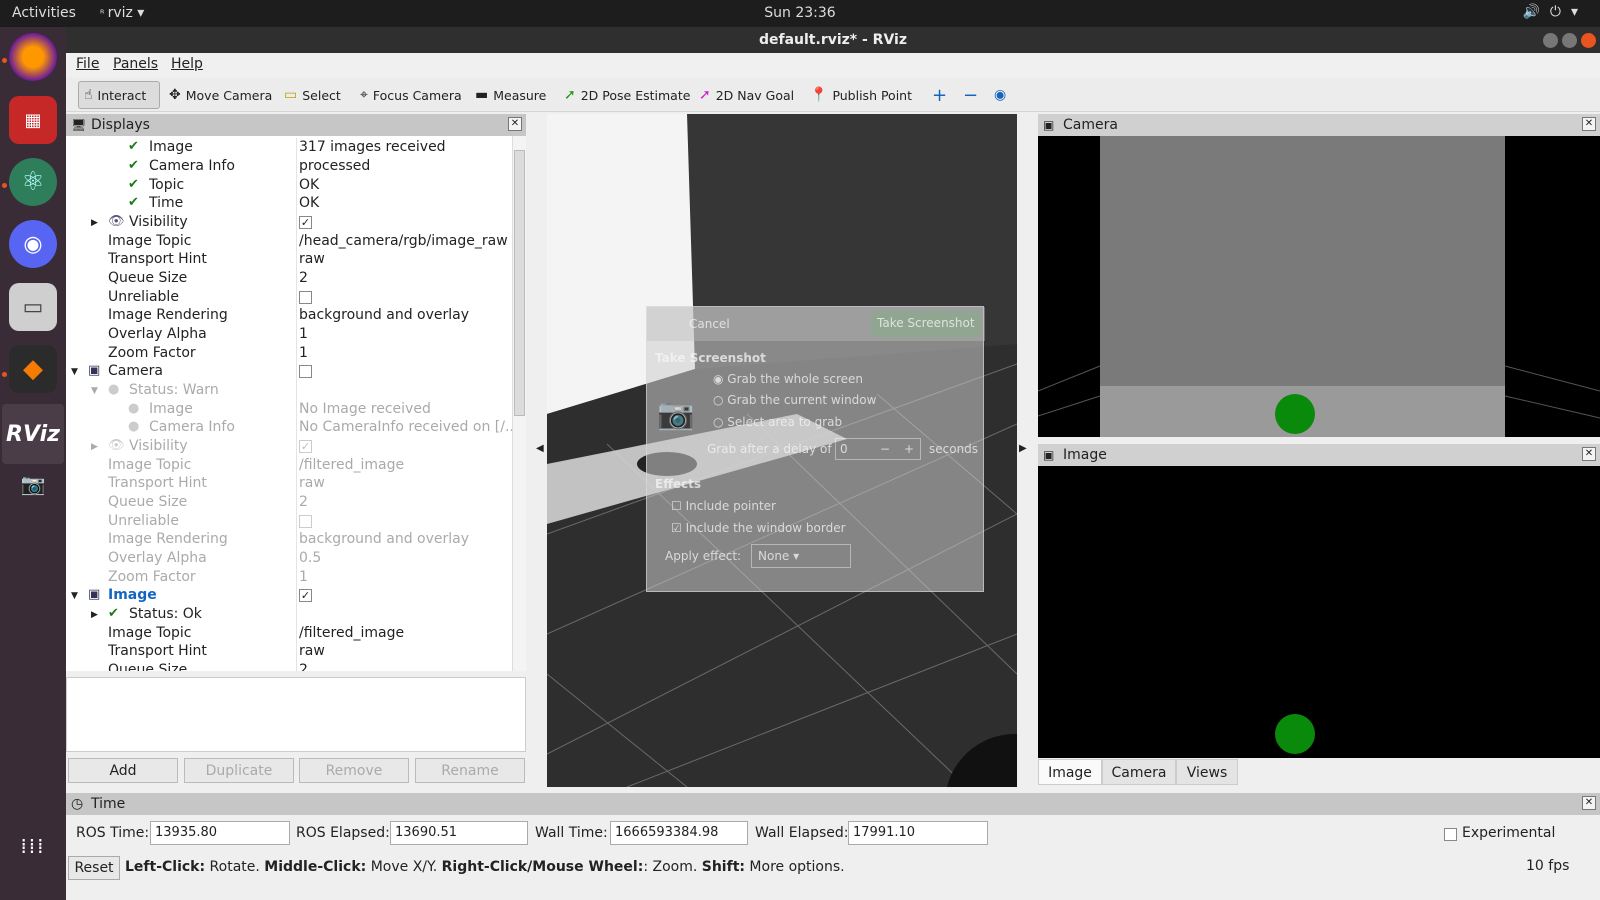 The width and height of the screenshot is (1600, 900). Describe the element at coordinates (794, 400) in the screenshot. I see `radio-current-window: ○ Grab the current window` at that location.